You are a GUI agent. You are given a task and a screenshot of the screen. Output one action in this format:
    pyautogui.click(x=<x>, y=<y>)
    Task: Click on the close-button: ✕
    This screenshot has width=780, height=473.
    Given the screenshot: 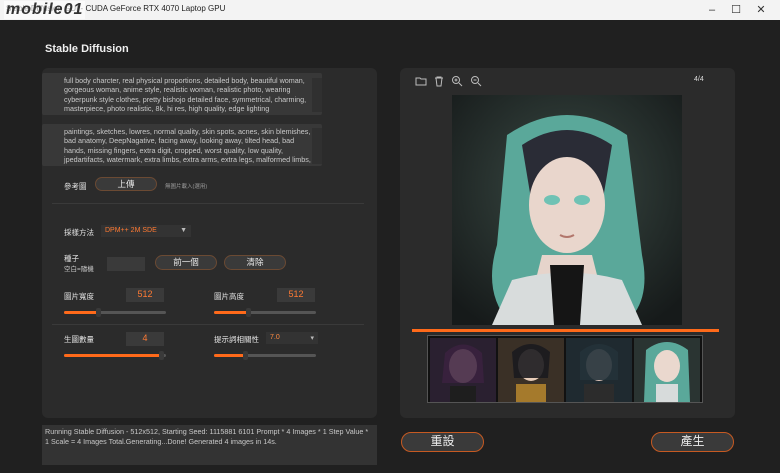 What is the action you would take?
    pyautogui.click(x=761, y=10)
    